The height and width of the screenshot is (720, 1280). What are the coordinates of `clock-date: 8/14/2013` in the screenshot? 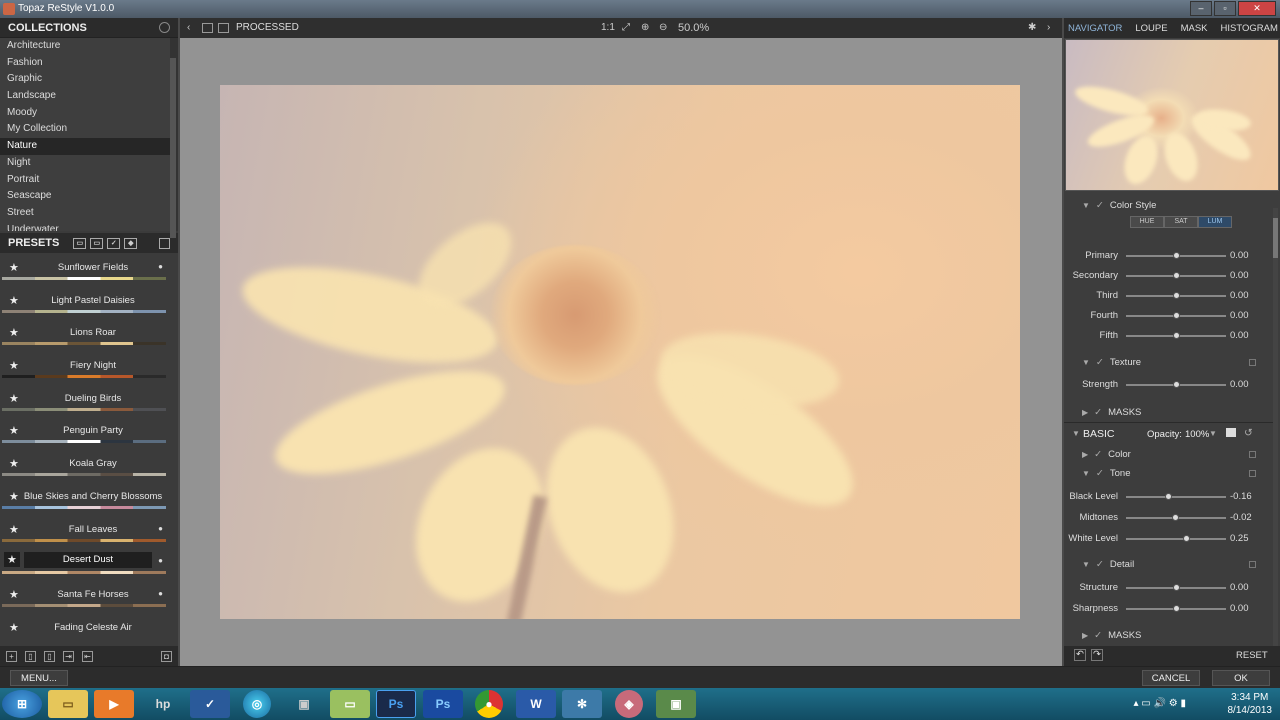 It's located at (1250, 710).